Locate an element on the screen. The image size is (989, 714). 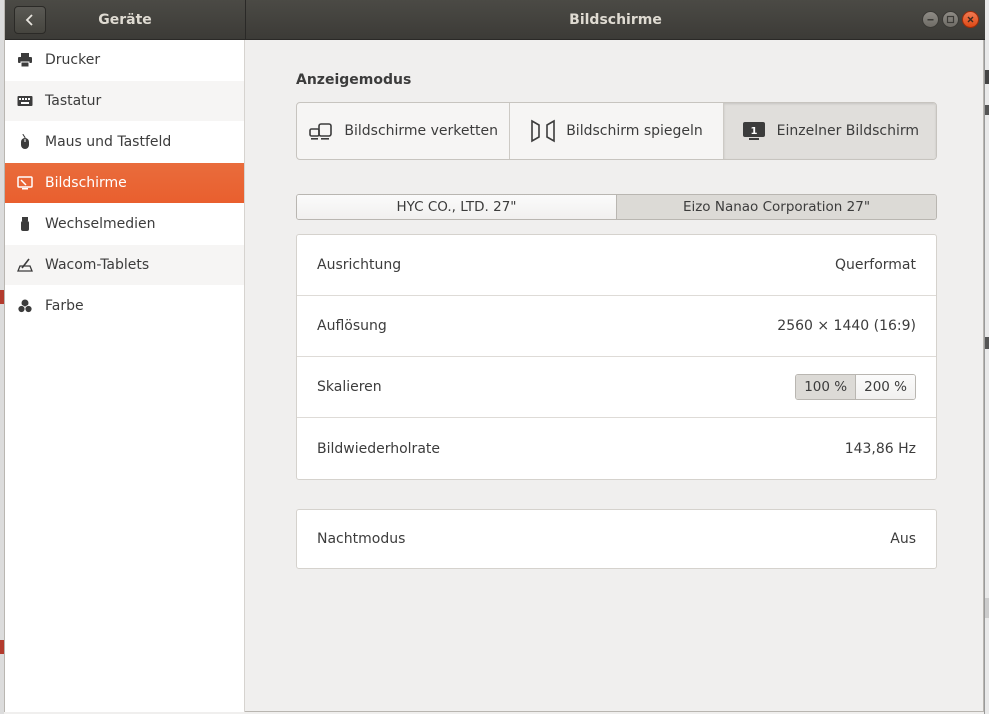
page-title: Bildschirme is located at coordinates (615, 20).